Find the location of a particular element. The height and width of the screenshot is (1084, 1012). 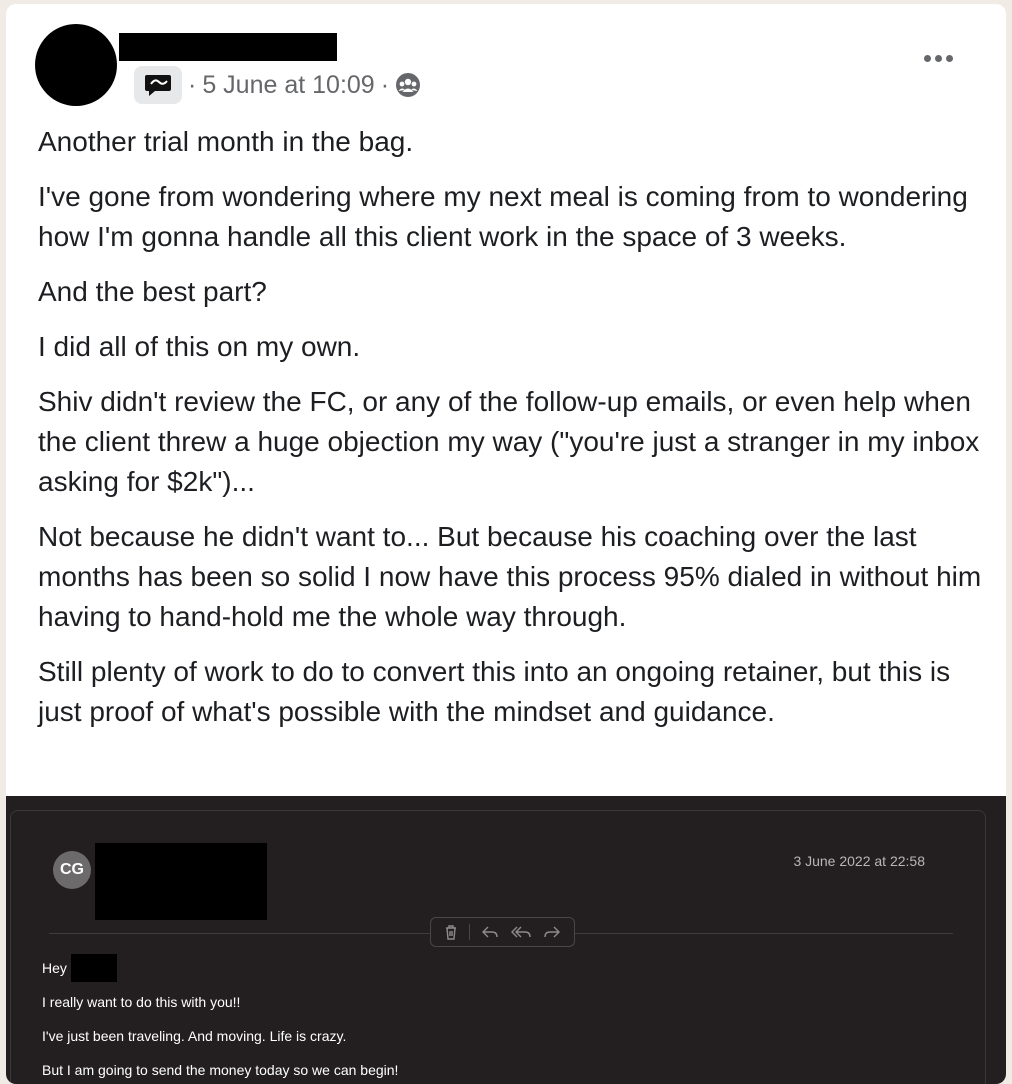

author-avatar is located at coordinates (76, 65).